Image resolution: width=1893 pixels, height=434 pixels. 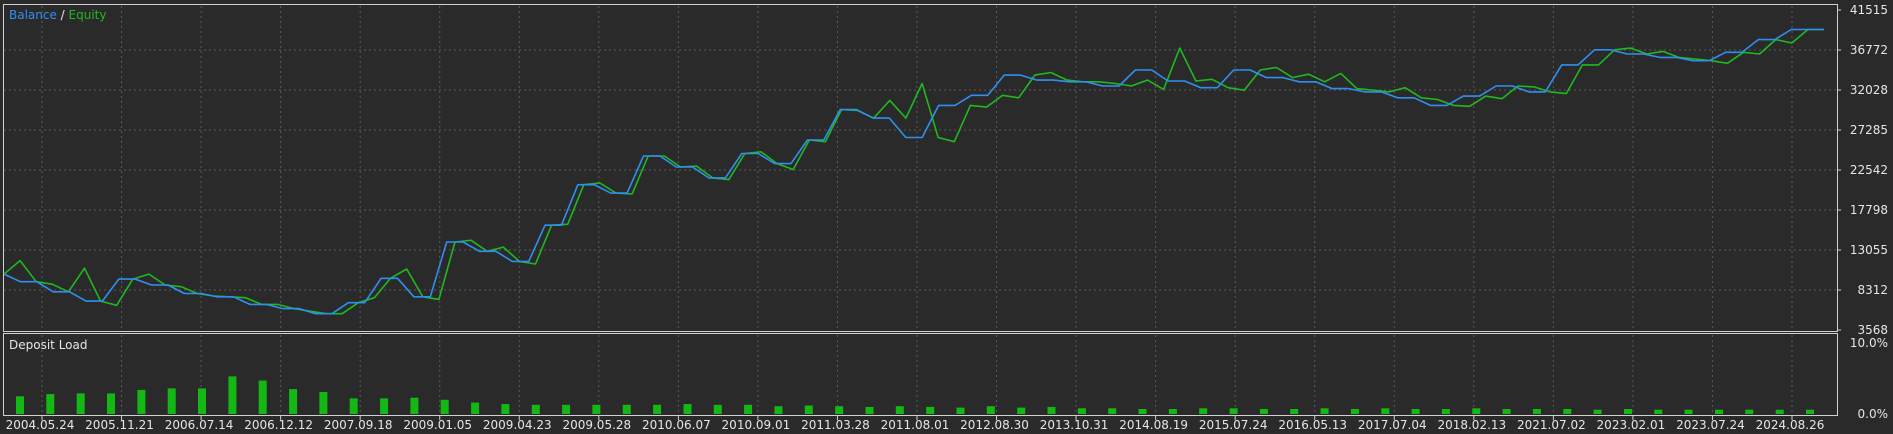 I want to click on legend: Balance / Equity, so click(x=57, y=15).